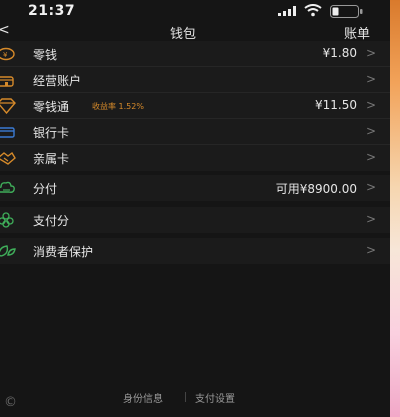 This screenshot has height=417, width=400. I want to click on flower-icon, so click(7, 220).